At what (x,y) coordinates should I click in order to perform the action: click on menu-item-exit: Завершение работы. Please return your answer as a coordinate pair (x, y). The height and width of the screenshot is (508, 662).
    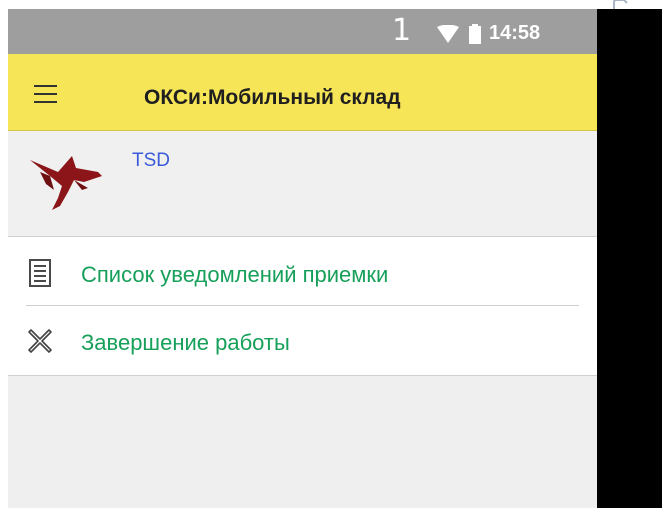
    Looking at the image, I should click on (302, 341).